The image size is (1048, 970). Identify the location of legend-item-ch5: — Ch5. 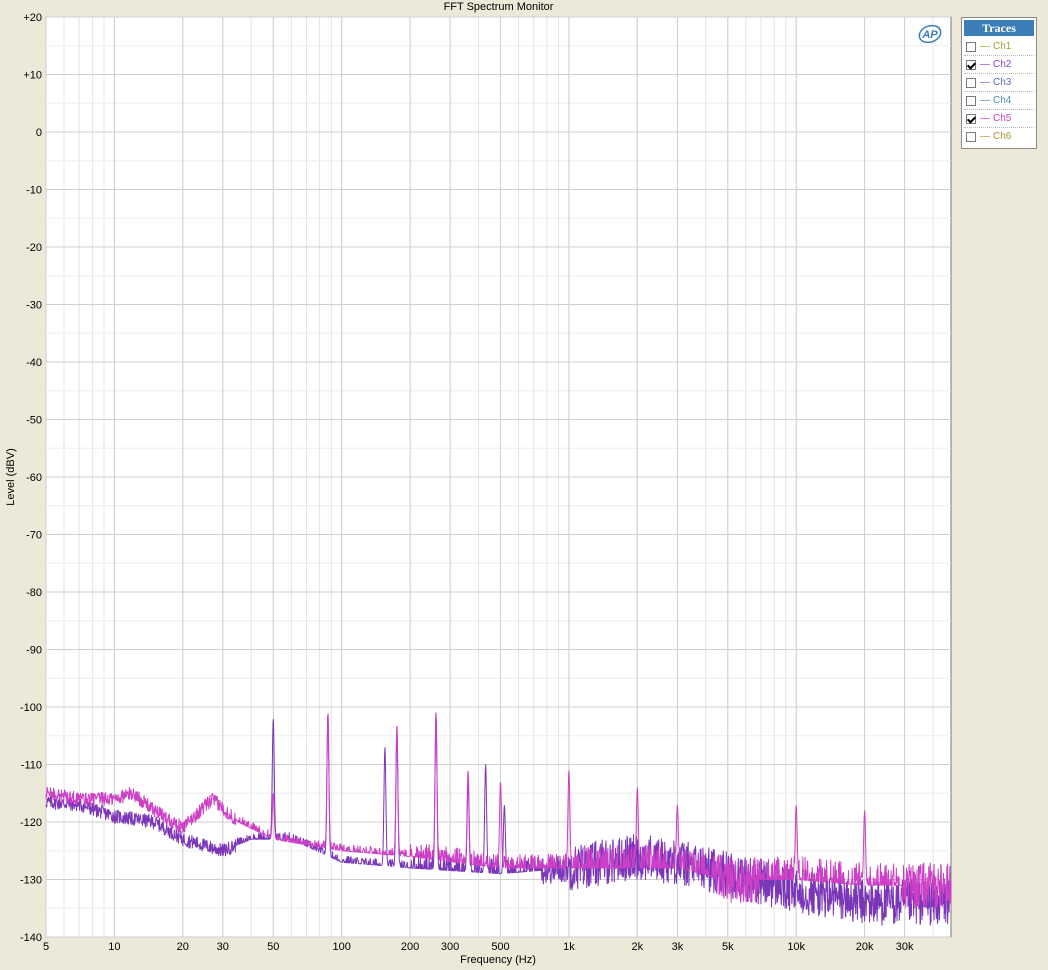
(999, 119).